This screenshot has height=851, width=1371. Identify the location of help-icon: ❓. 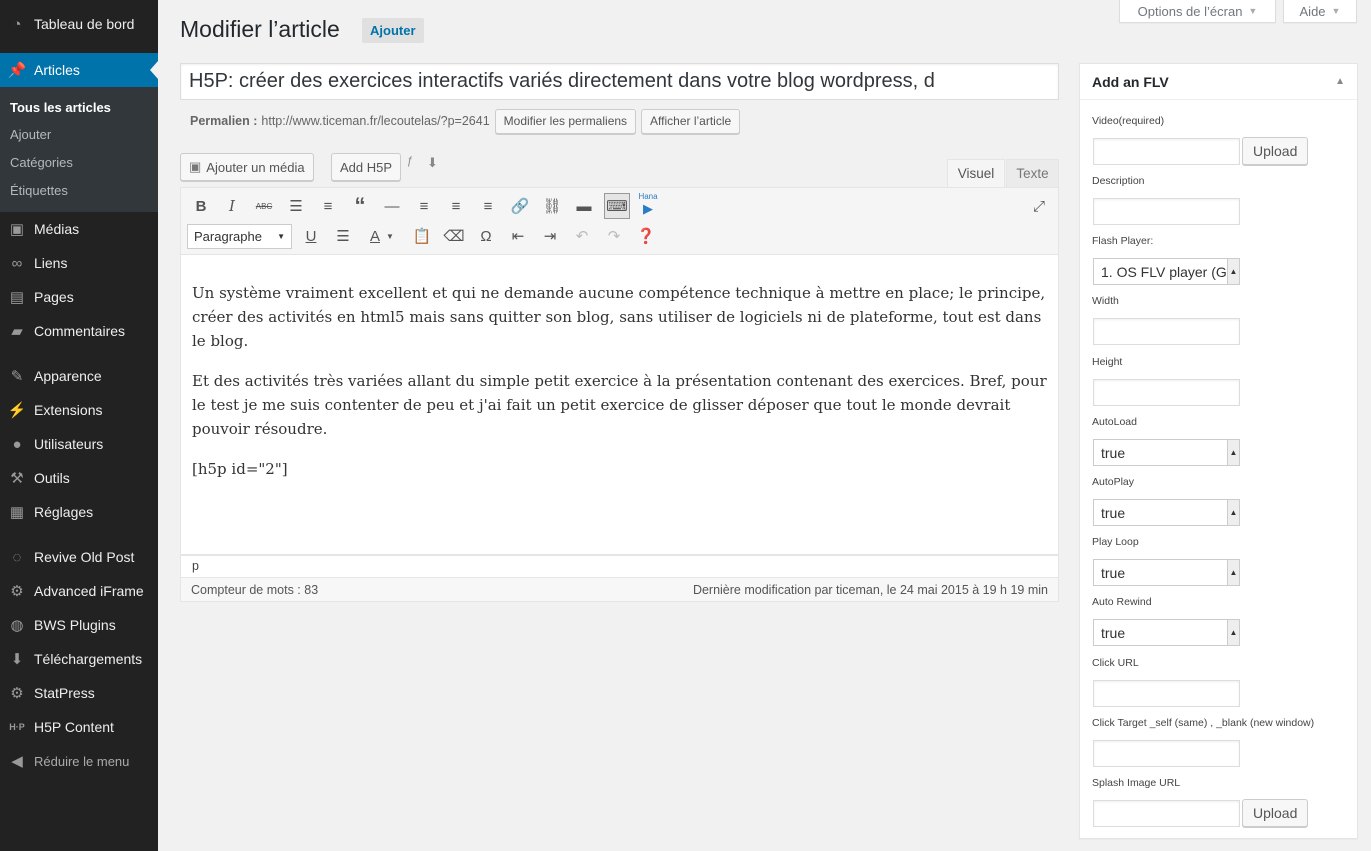
(646, 236).